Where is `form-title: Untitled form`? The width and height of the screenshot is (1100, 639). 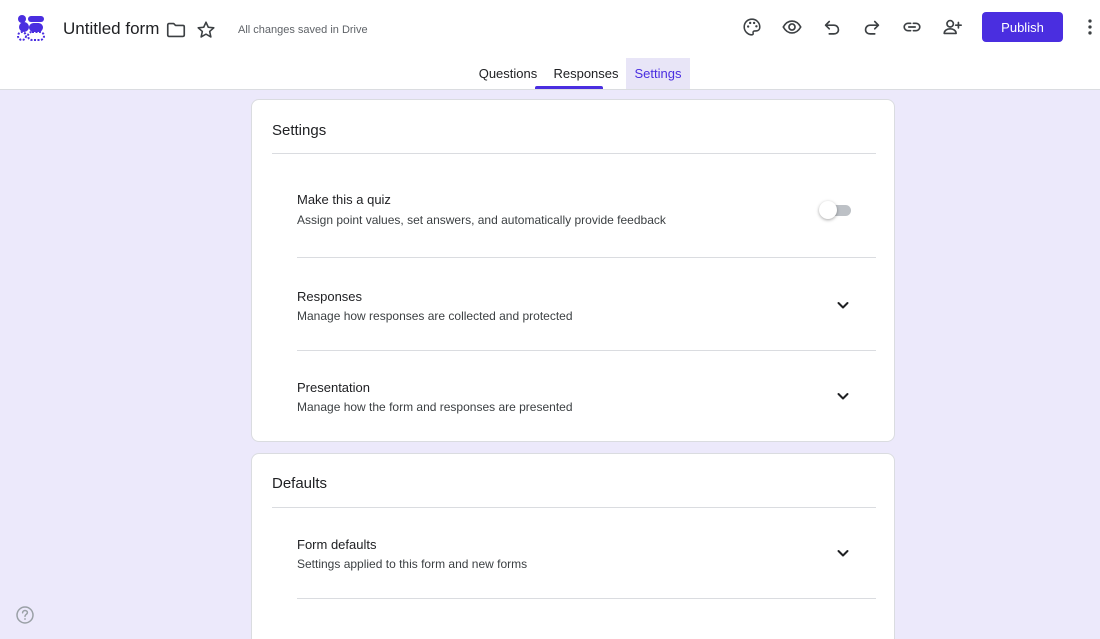 form-title: Untitled form is located at coordinates (111, 29).